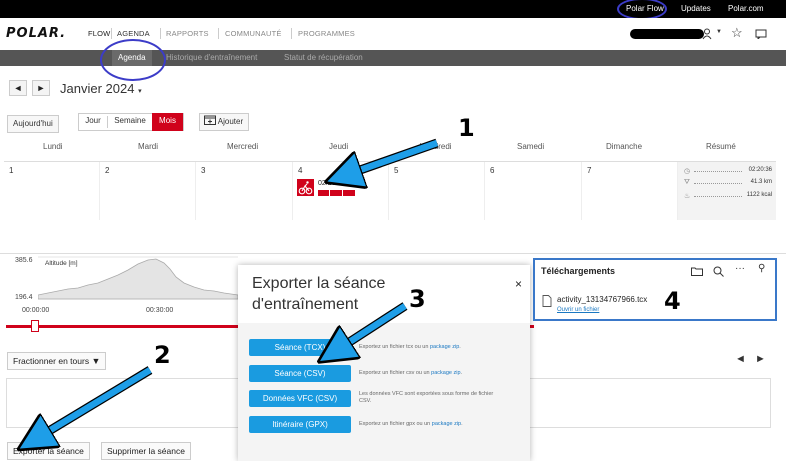  Describe the element at coordinates (162, 355) in the screenshot. I see `annotation-2: 2` at that location.